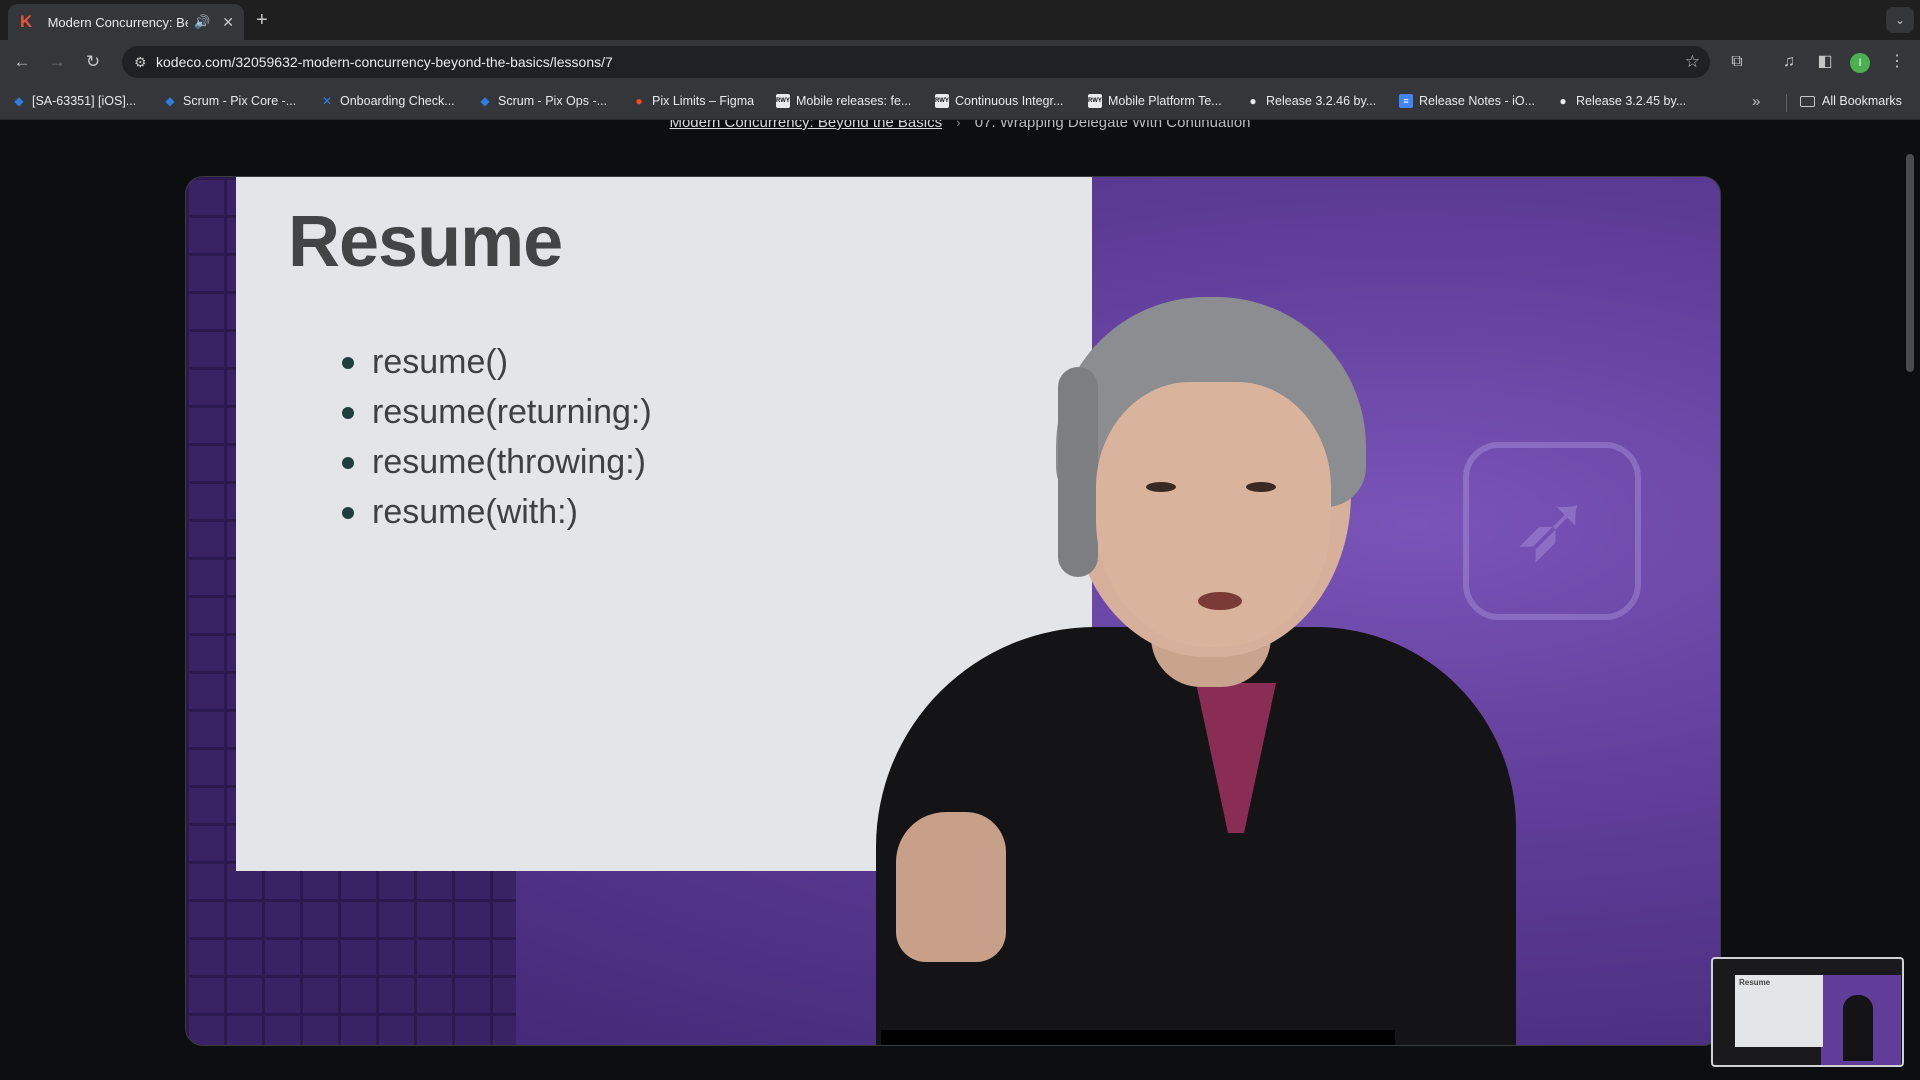  Describe the element at coordinates (1755, 982) in the screenshot. I see `mini-slide-title: Resume` at that location.